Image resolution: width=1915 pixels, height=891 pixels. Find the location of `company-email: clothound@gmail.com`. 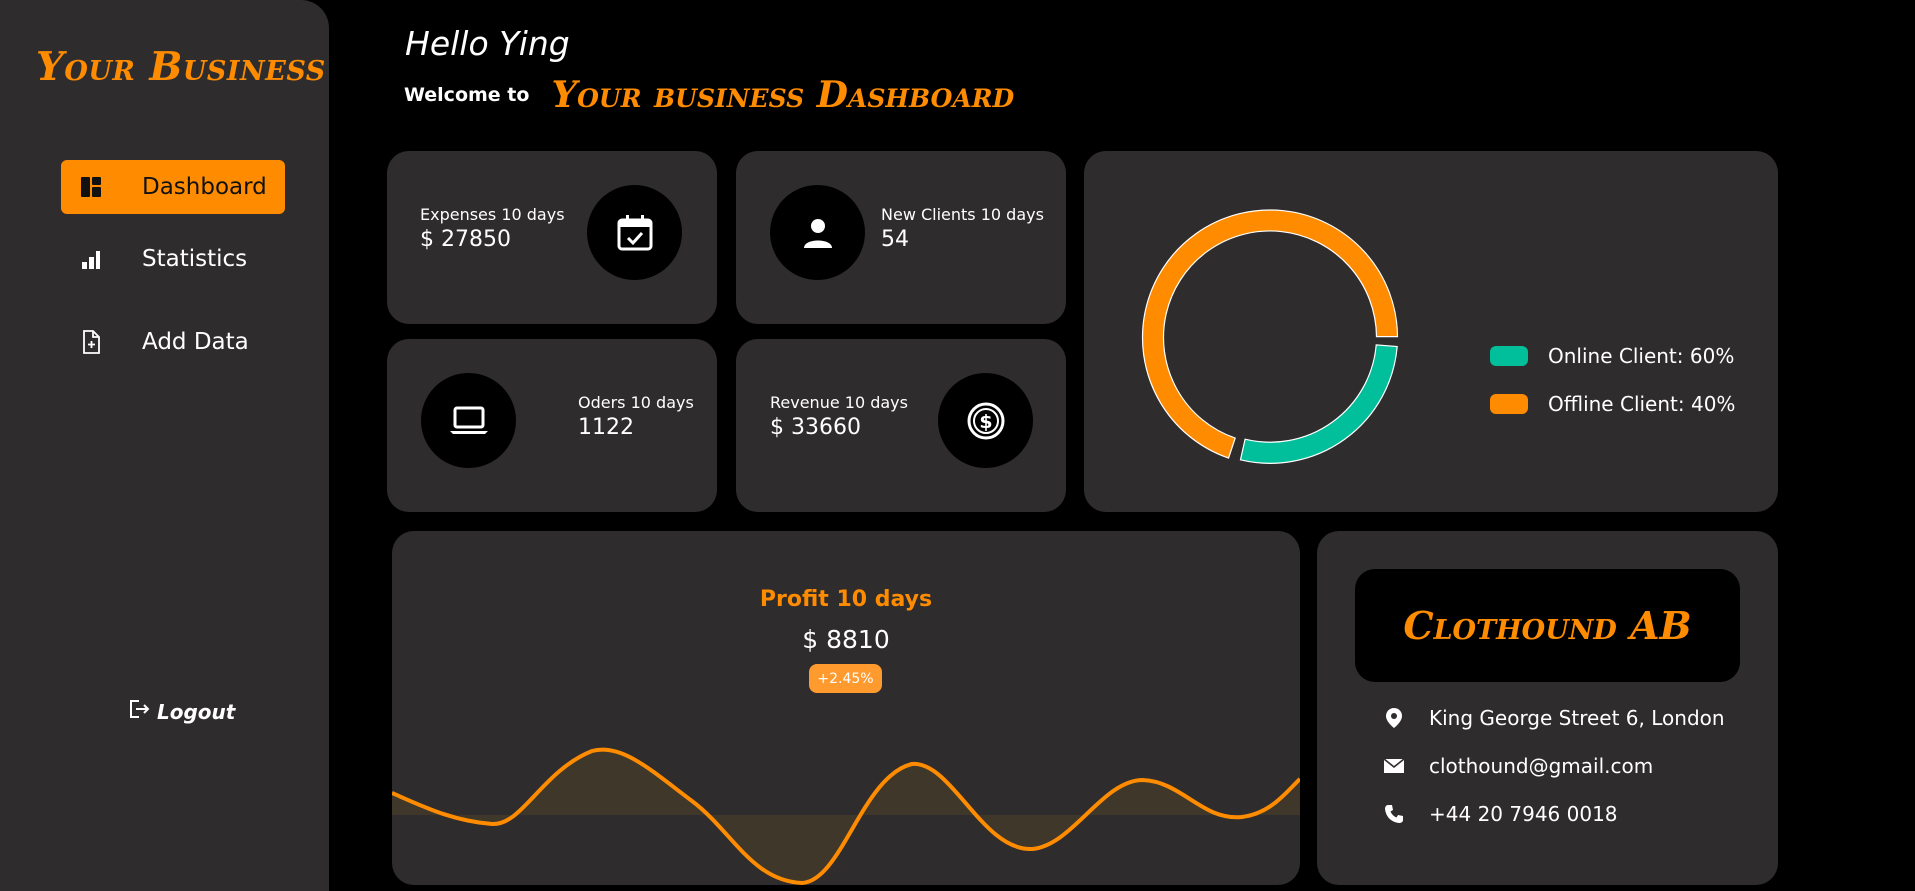

company-email: clothound@gmail.com is located at coordinates (1541, 766).